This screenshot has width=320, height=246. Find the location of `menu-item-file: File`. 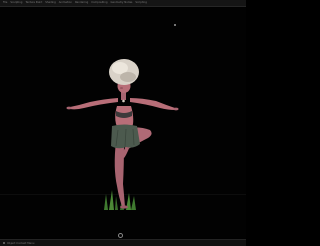

menu-item-file: File is located at coordinates (5, 3).